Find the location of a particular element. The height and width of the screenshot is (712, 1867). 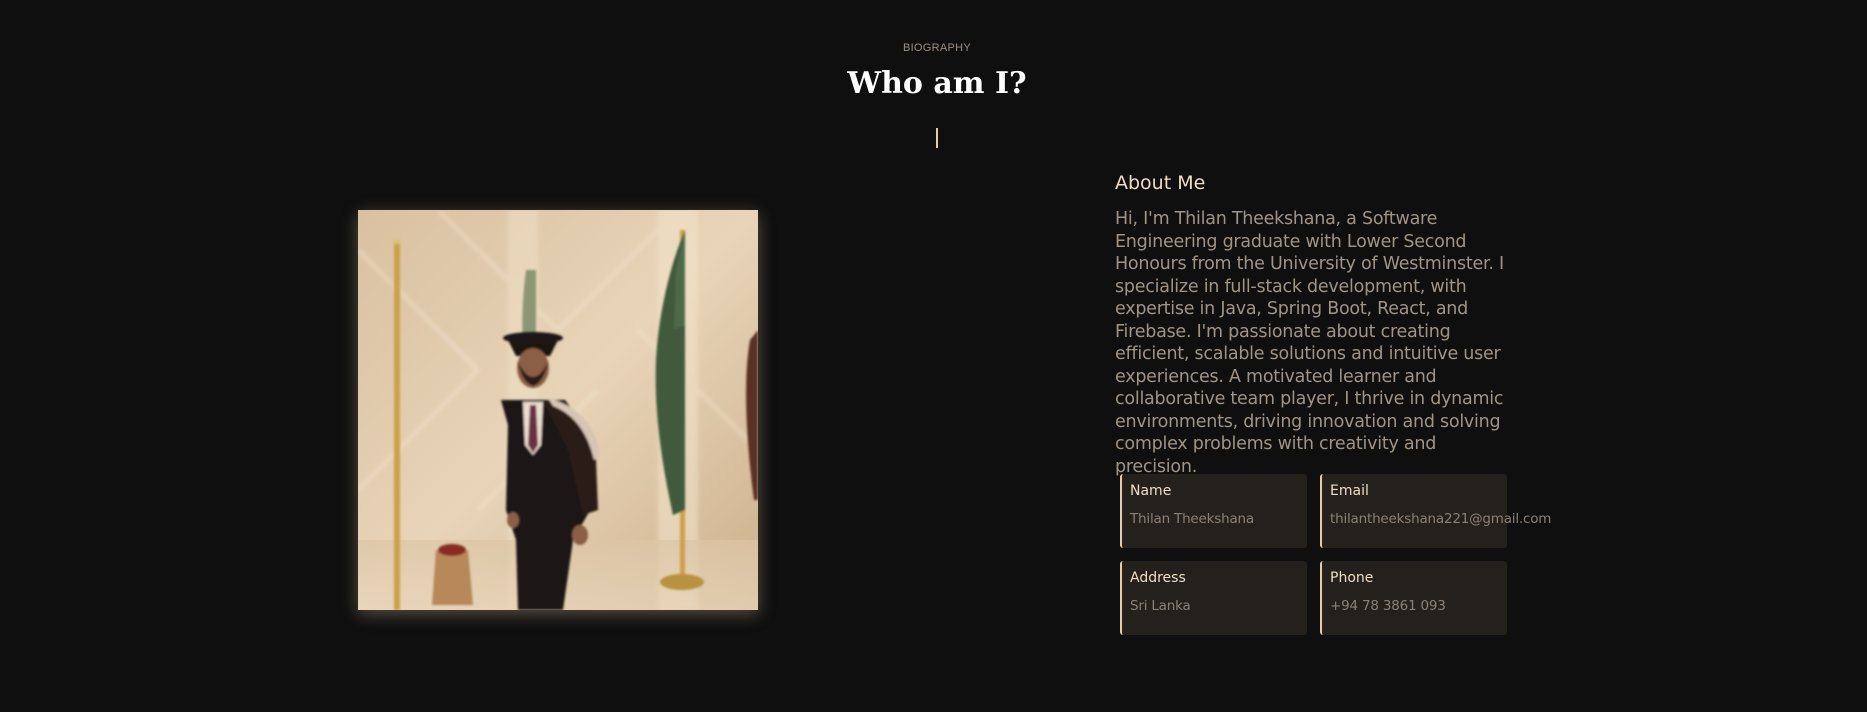

info-card-value: Sri Lanka is located at coordinates (1160, 606).